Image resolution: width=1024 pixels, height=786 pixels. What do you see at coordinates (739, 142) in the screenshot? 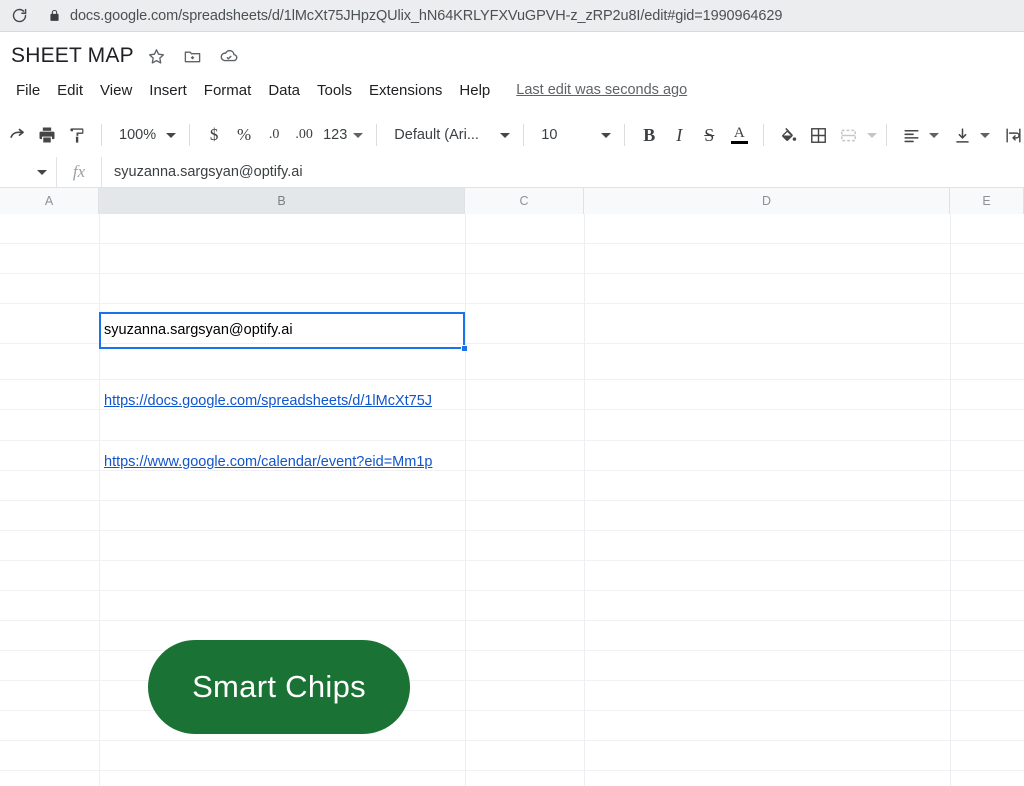
I see `text-color-swatch` at bounding box center [739, 142].